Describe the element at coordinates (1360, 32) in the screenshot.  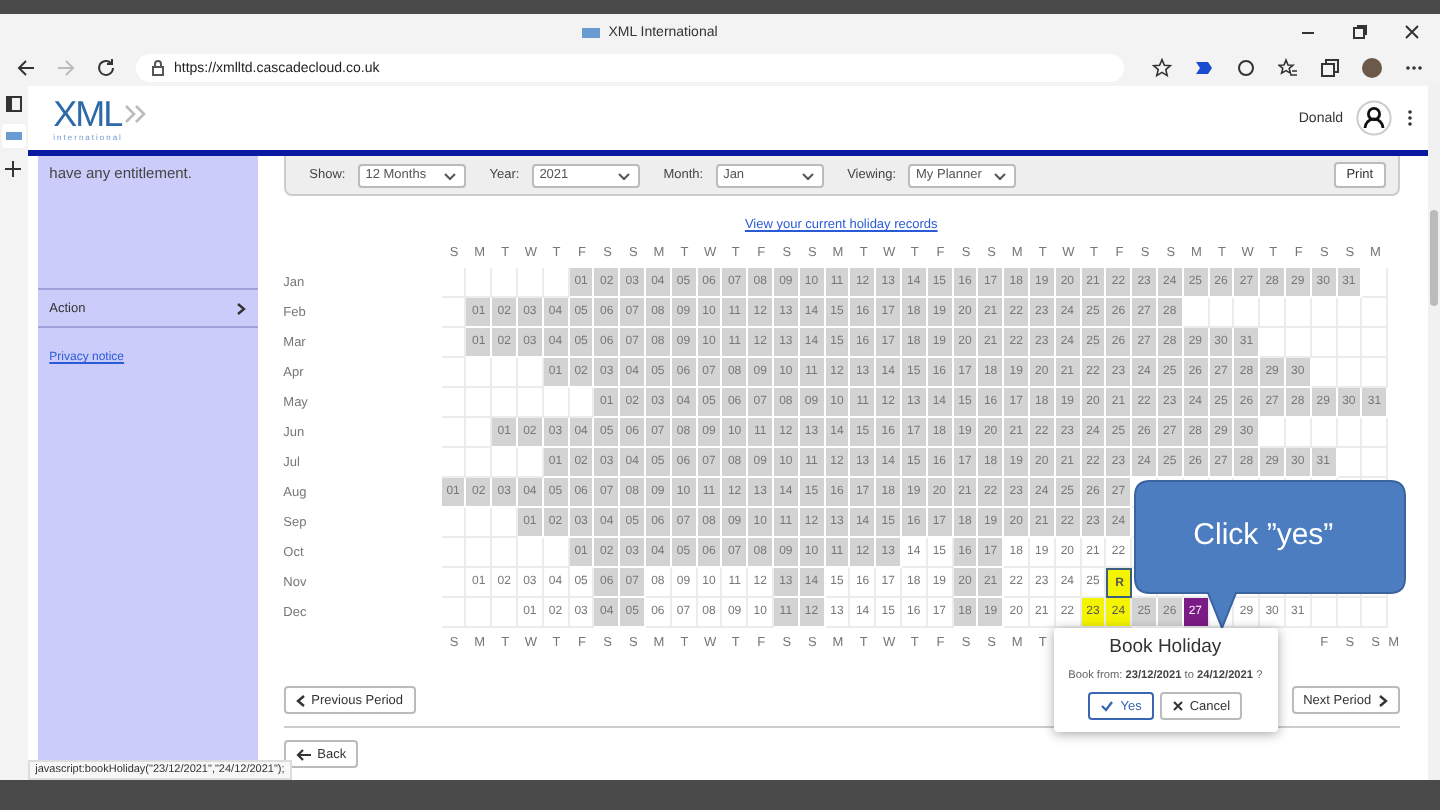
I see `restore-icon` at that location.